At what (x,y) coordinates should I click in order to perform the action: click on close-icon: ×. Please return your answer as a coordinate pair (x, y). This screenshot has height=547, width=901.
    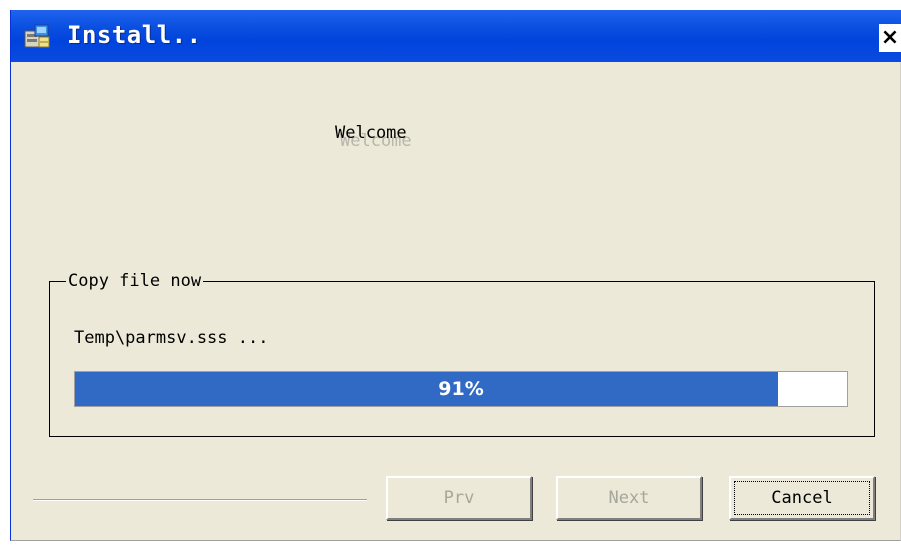
    Looking at the image, I should click on (890, 37).